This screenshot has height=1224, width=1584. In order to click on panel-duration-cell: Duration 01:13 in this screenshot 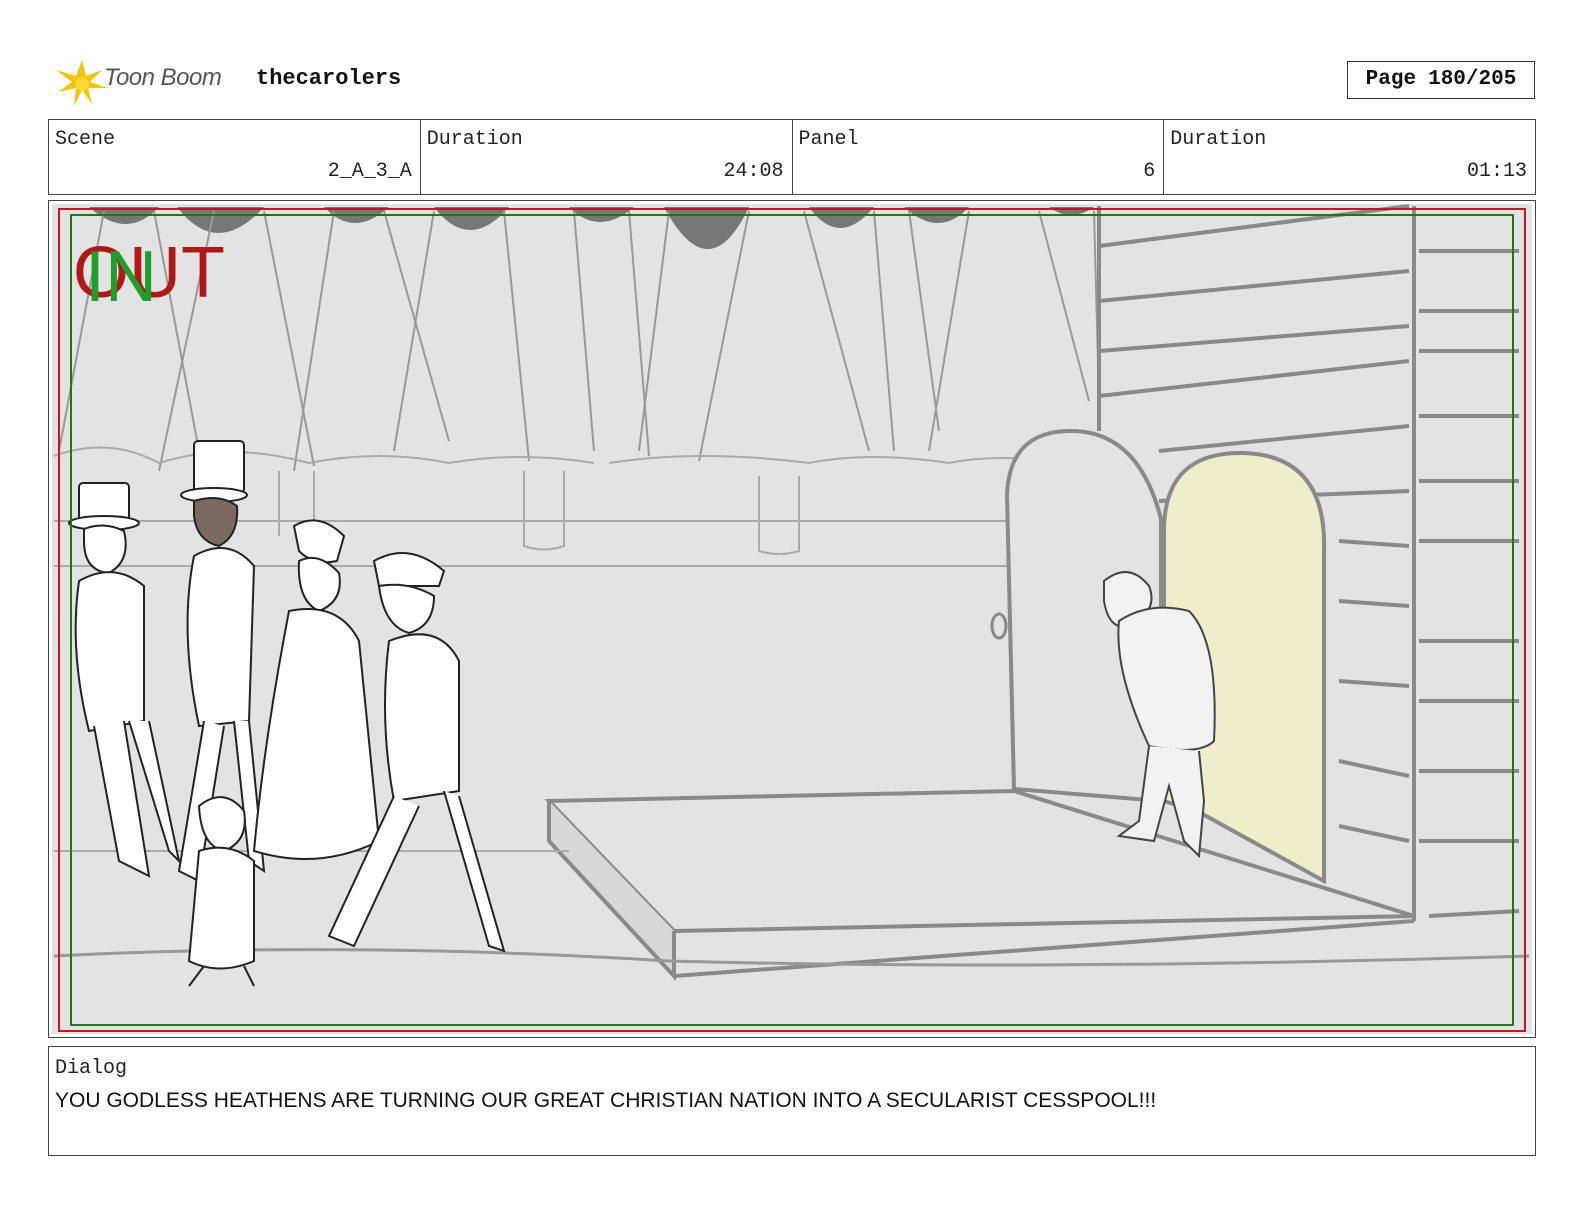, I will do `click(1349, 157)`.